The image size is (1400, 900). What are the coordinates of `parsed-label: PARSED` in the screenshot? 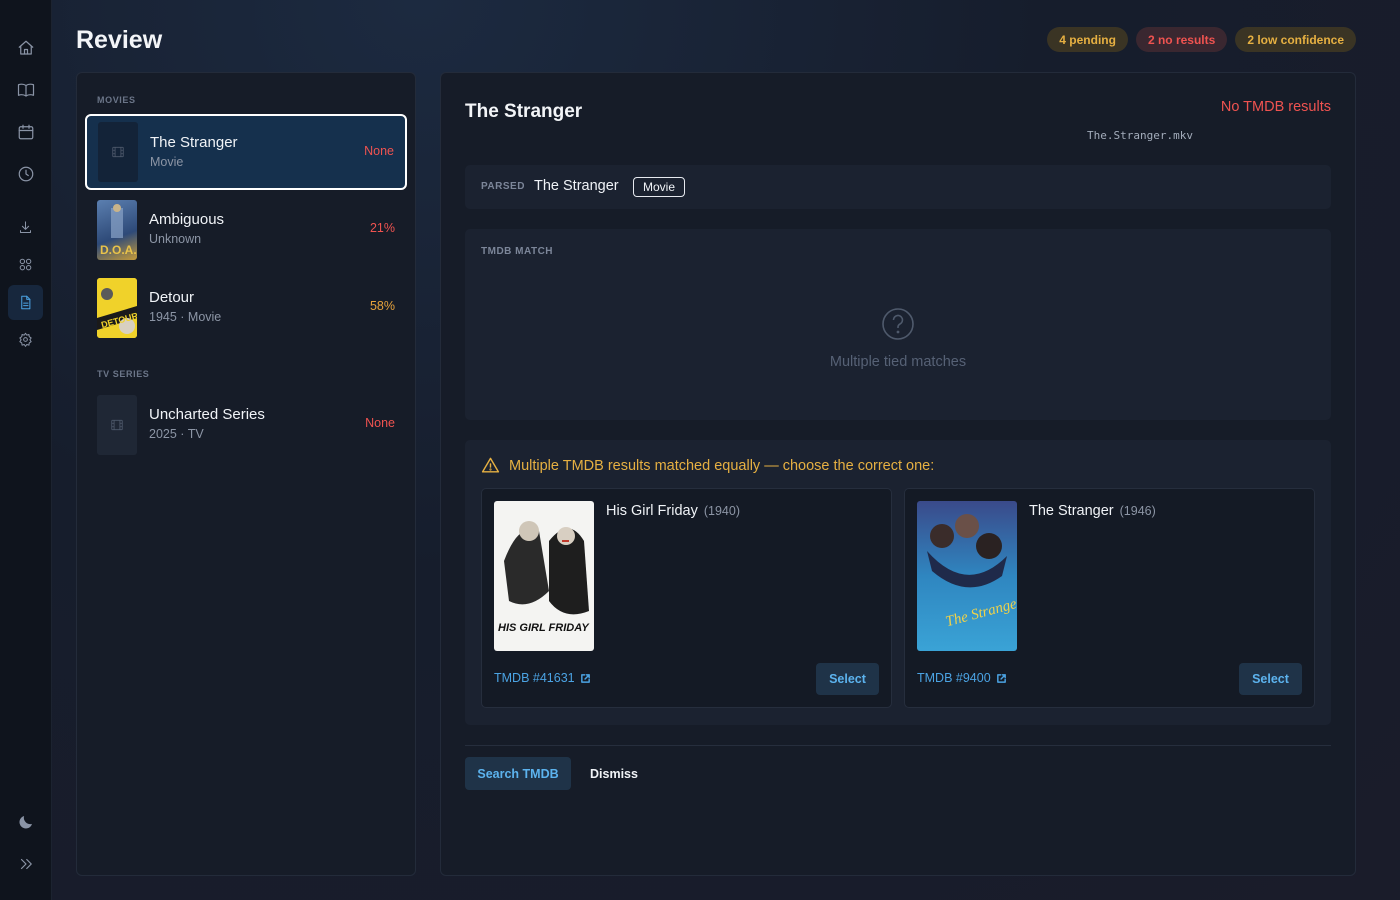 It's located at (503, 186).